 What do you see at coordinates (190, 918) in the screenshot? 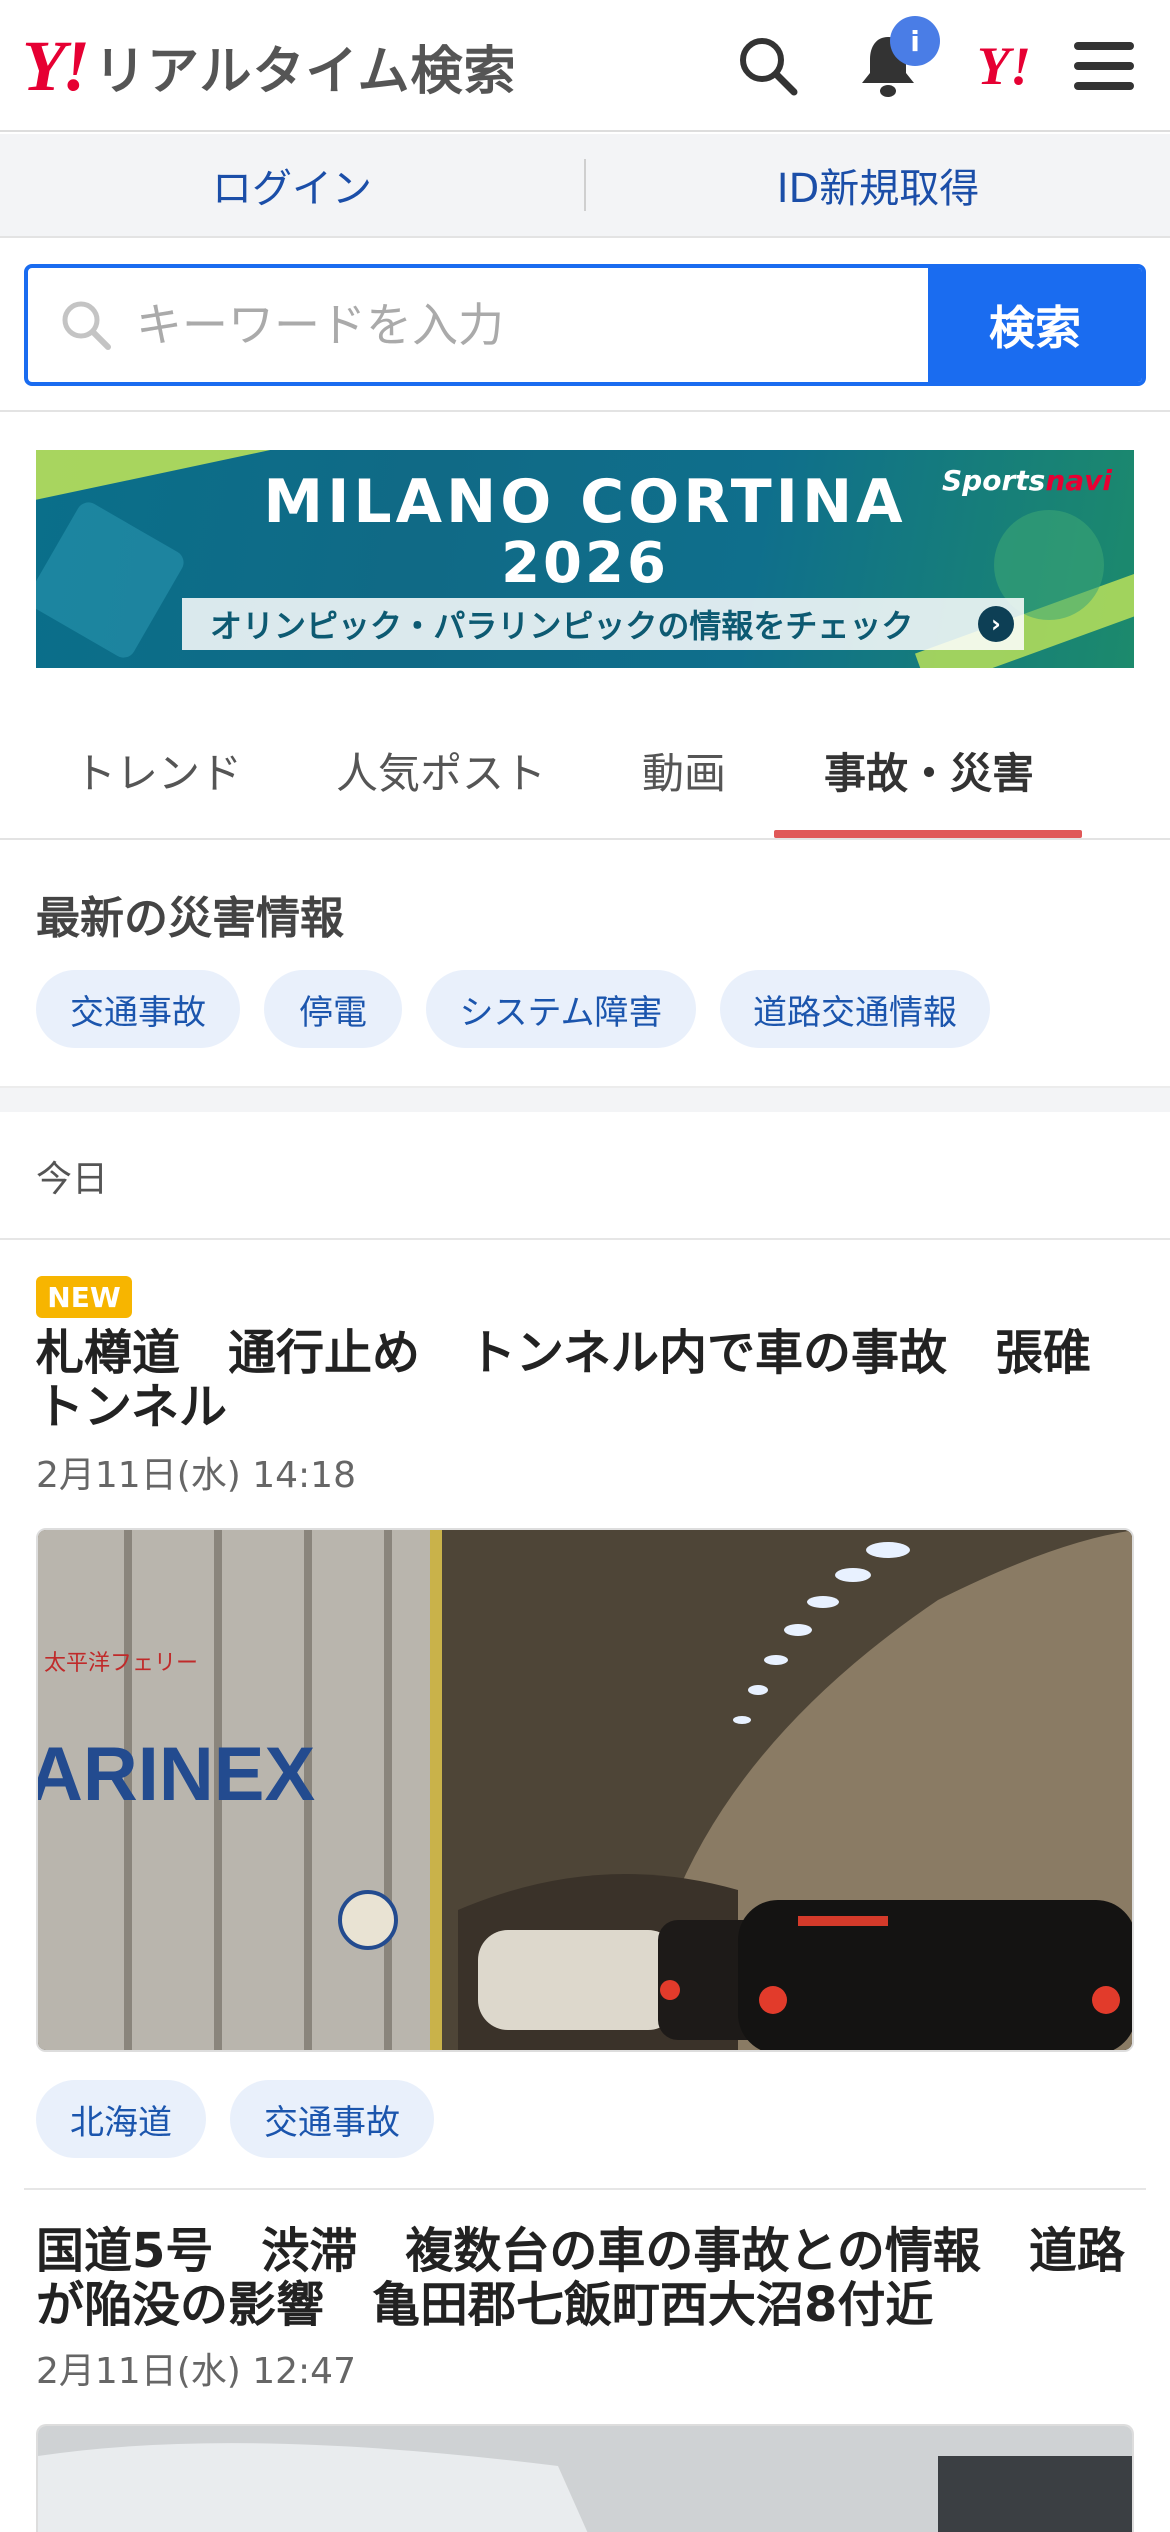
I see `disaster-section-title: 最新の災害情報` at bounding box center [190, 918].